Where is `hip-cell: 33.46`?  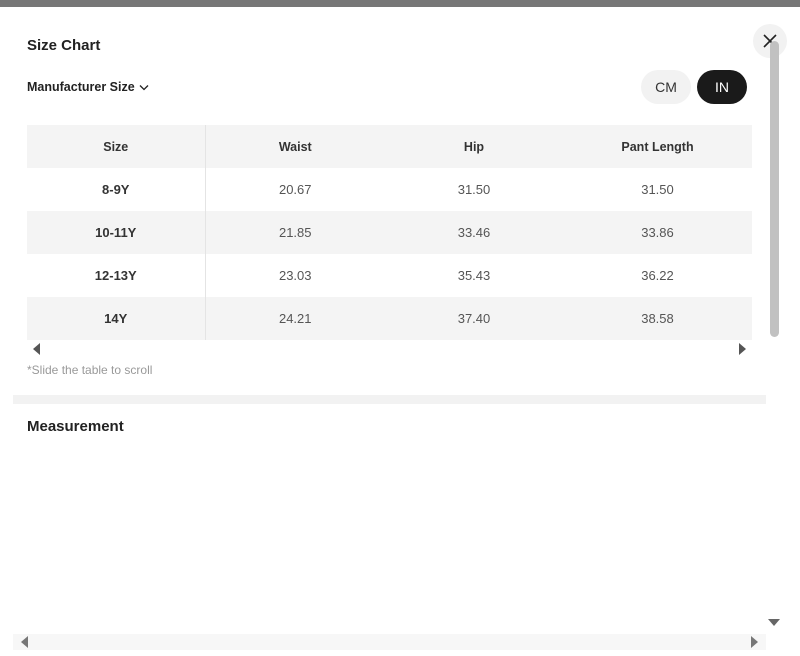
hip-cell: 33.46 is located at coordinates (474, 232).